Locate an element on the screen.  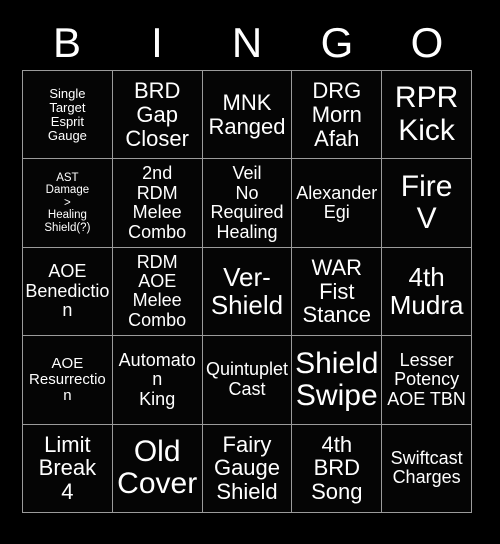
bingo-cell: Swiftcast Charges is located at coordinates (426, 468).